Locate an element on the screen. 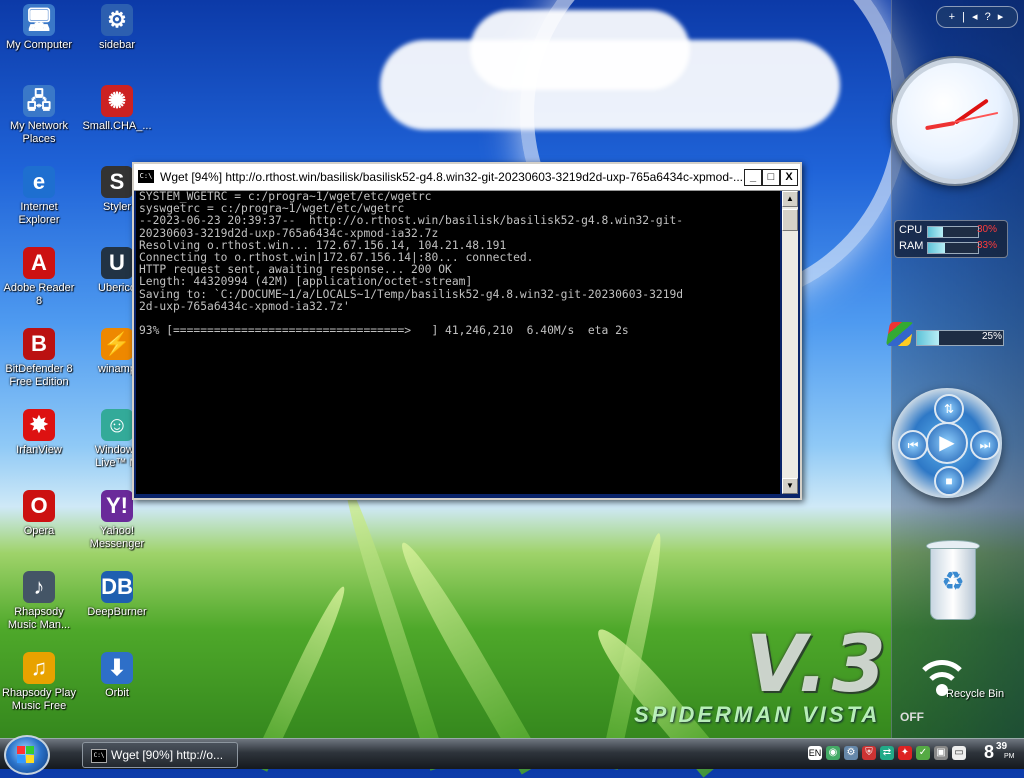 The image size is (1024, 778). rhapsody-manager-icon: ♪ is located at coordinates (39, 587).